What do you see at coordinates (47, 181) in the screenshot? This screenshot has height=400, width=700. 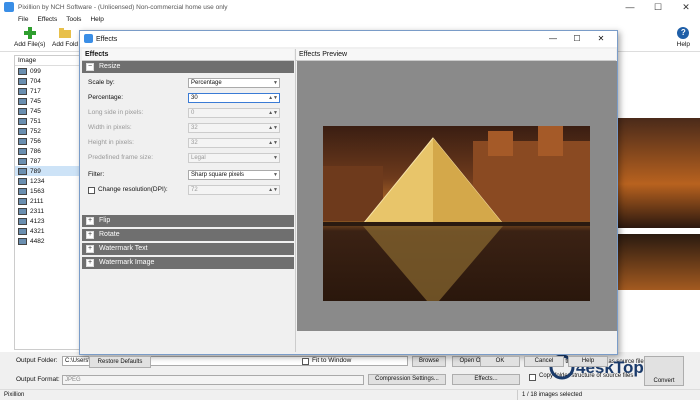 I see `image-list-item: 1234` at bounding box center [47, 181].